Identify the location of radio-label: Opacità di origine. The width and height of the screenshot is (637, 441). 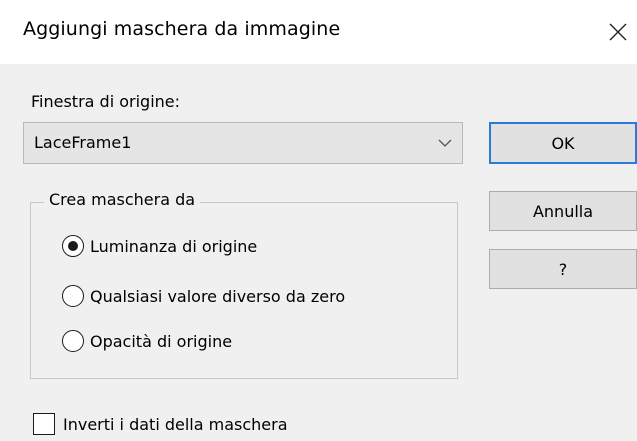
(161, 341).